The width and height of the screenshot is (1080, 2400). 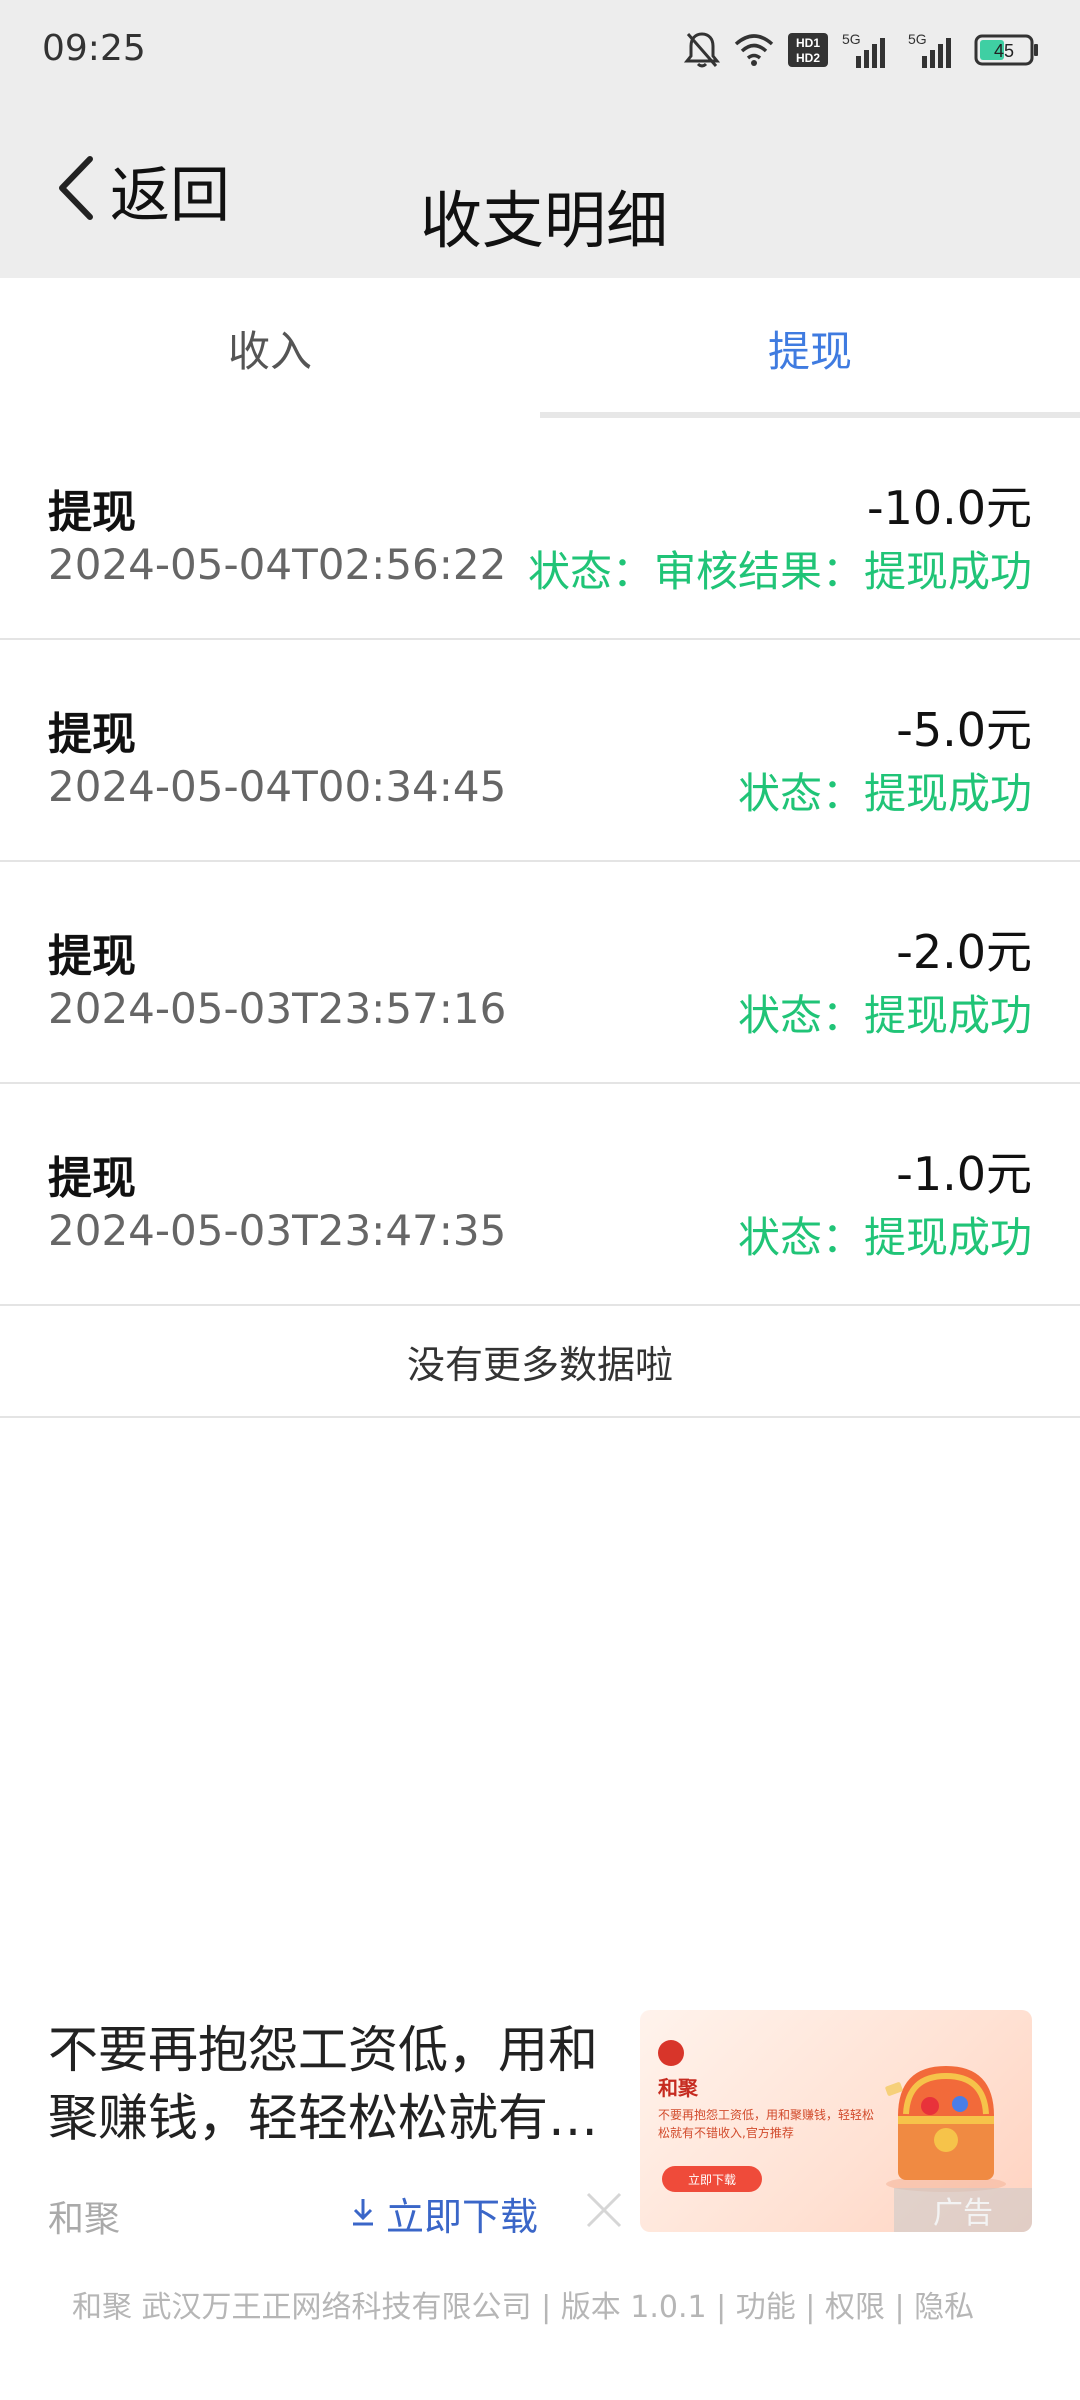 What do you see at coordinates (170, 195) in the screenshot?
I see `back-label: 返回` at bounding box center [170, 195].